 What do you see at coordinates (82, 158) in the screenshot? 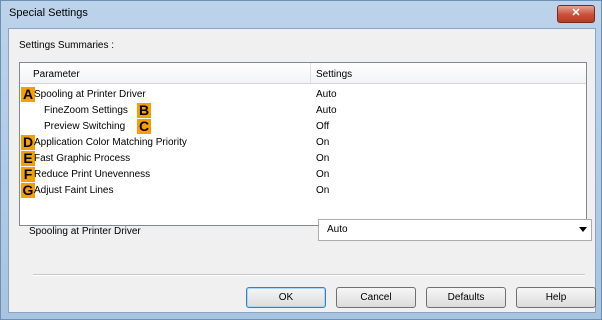
I see `parameter-name: Fast Graphic Process` at bounding box center [82, 158].